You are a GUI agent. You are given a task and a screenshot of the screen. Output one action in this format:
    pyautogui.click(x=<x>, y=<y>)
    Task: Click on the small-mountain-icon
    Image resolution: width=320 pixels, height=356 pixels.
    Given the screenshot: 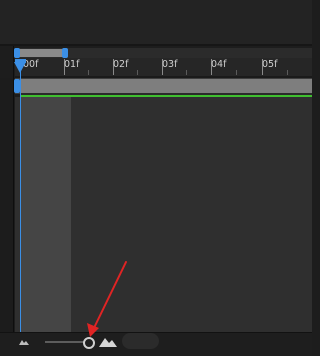 What is the action you would take?
    pyautogui.click(x=24, y=342)
    